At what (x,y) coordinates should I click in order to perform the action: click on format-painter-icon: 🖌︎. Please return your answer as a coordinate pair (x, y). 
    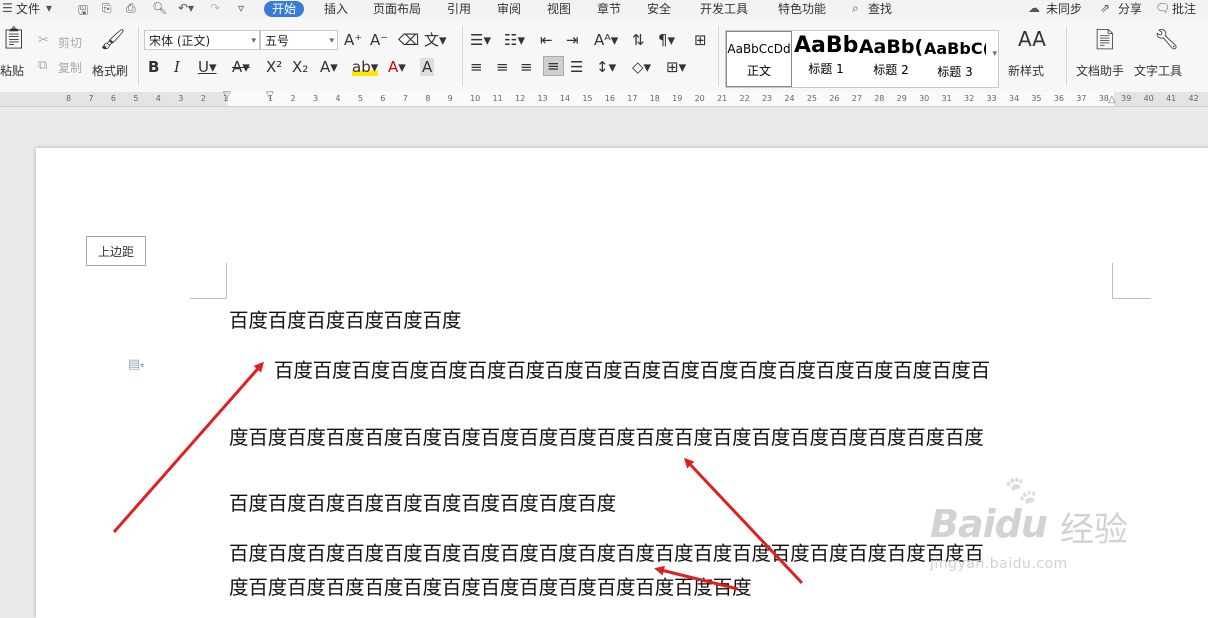
    Looking at the image, I should click on (112, 39).